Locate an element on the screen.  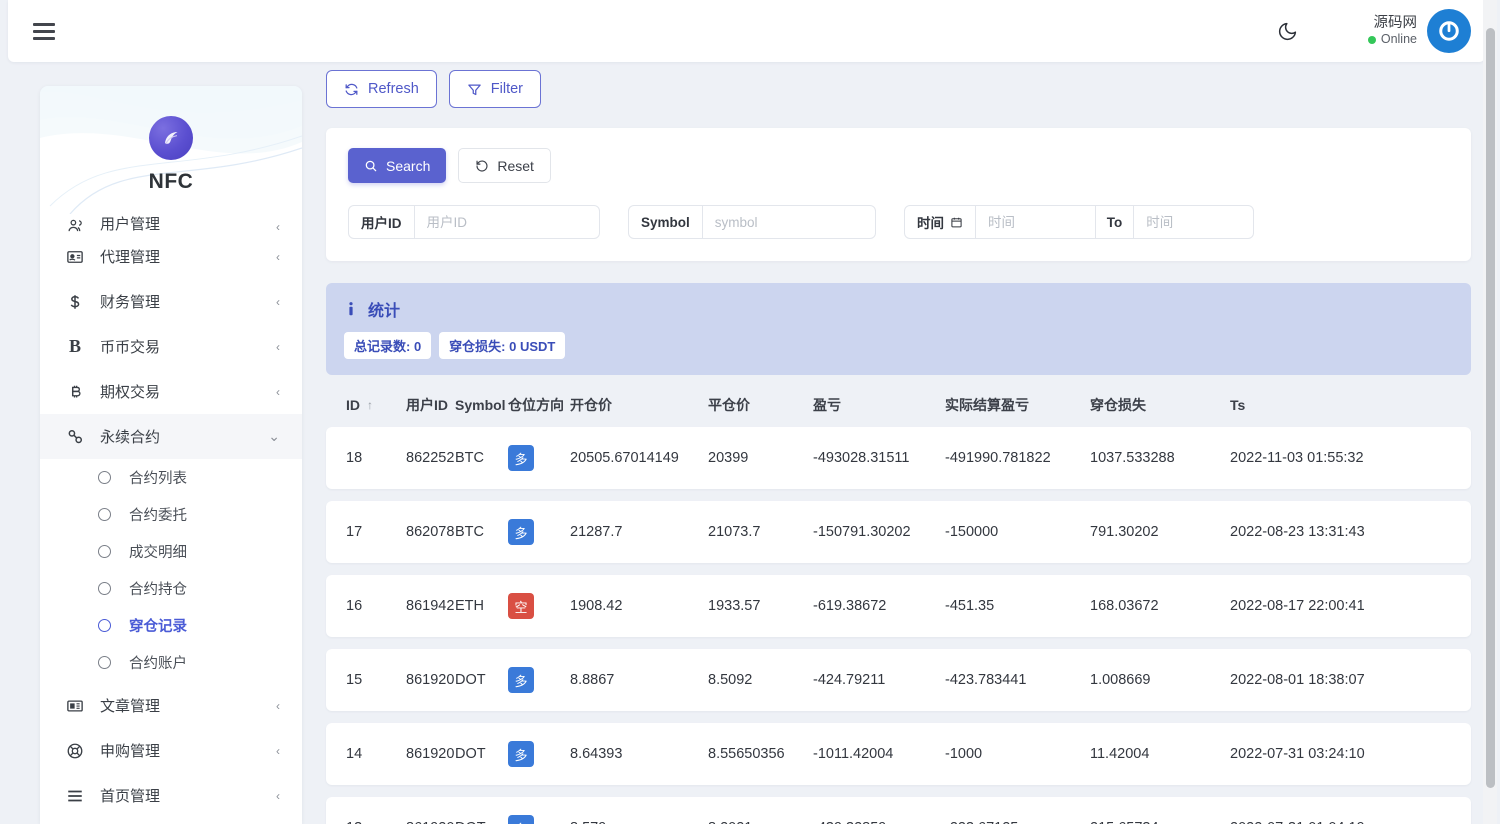
status-label: Online is located at coordinates (1398, 39).